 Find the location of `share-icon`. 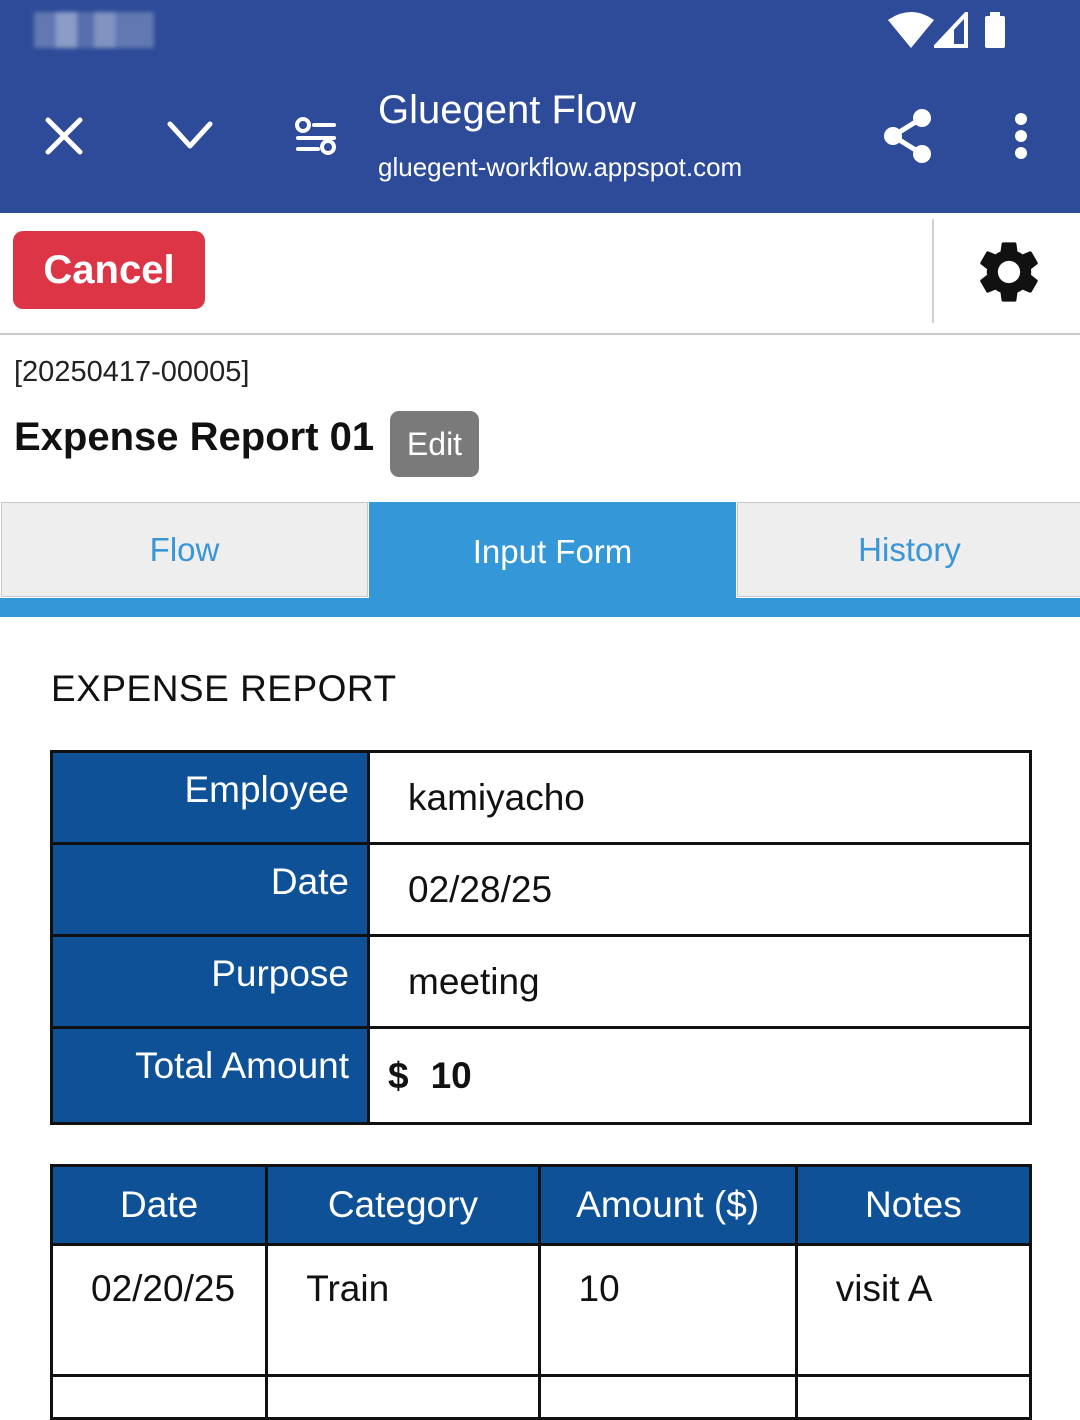

share-icon is located at coordinates (908, 136).